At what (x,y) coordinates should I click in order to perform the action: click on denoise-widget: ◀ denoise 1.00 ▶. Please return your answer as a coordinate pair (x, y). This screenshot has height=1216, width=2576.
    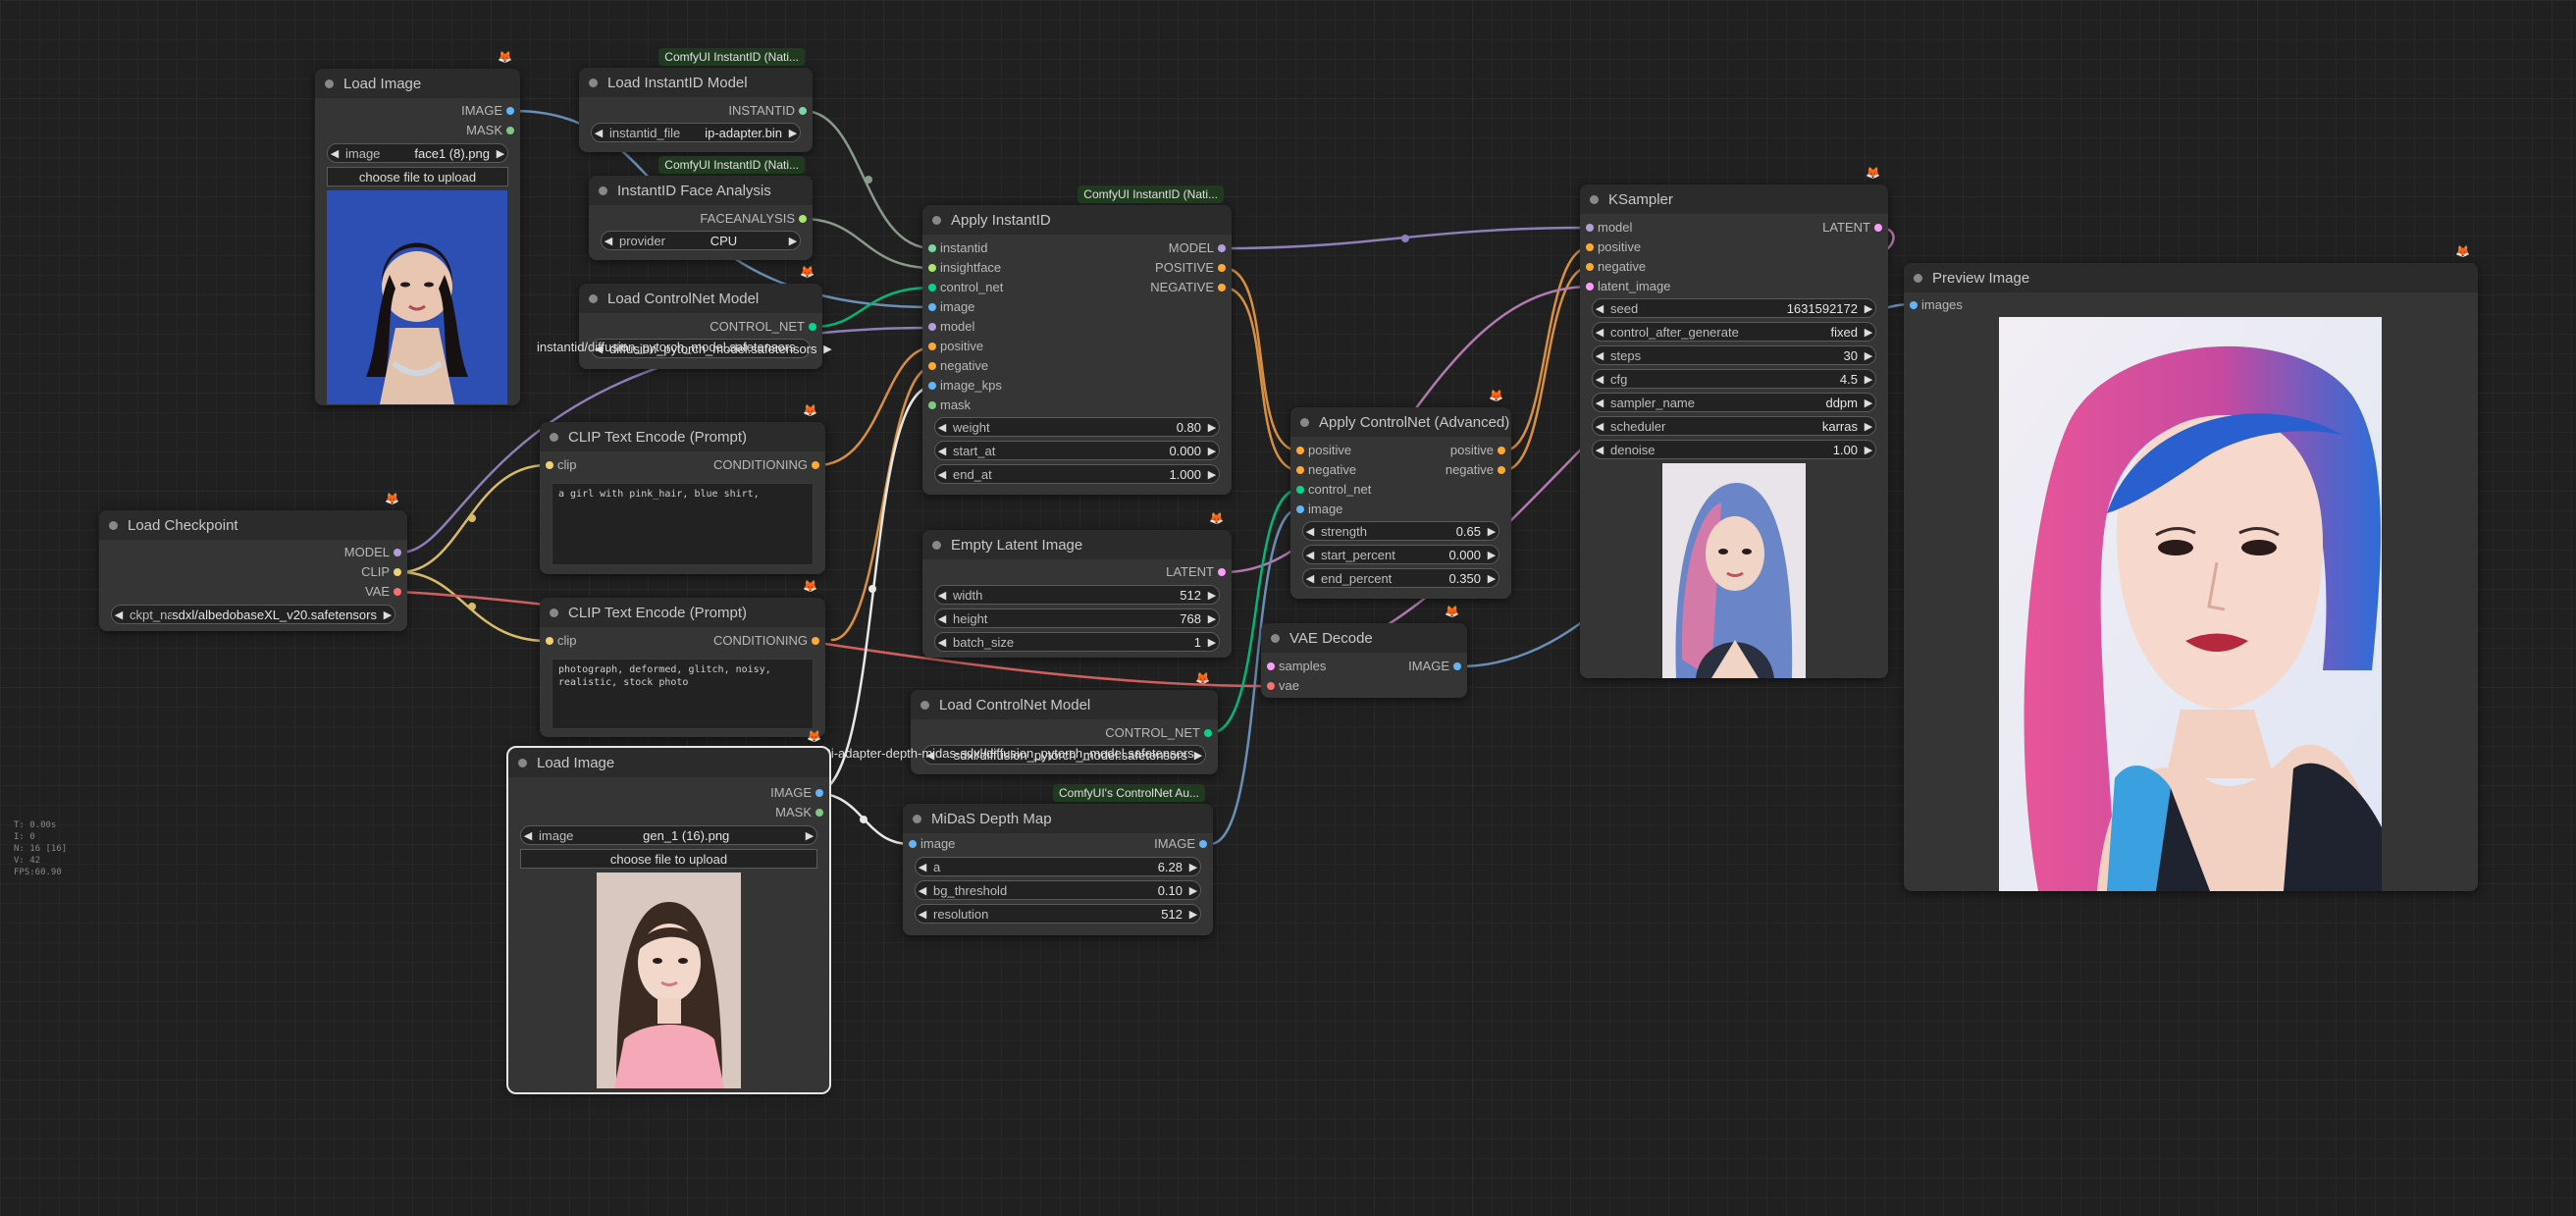
    Looking at the image, I should click on (1734, 450).